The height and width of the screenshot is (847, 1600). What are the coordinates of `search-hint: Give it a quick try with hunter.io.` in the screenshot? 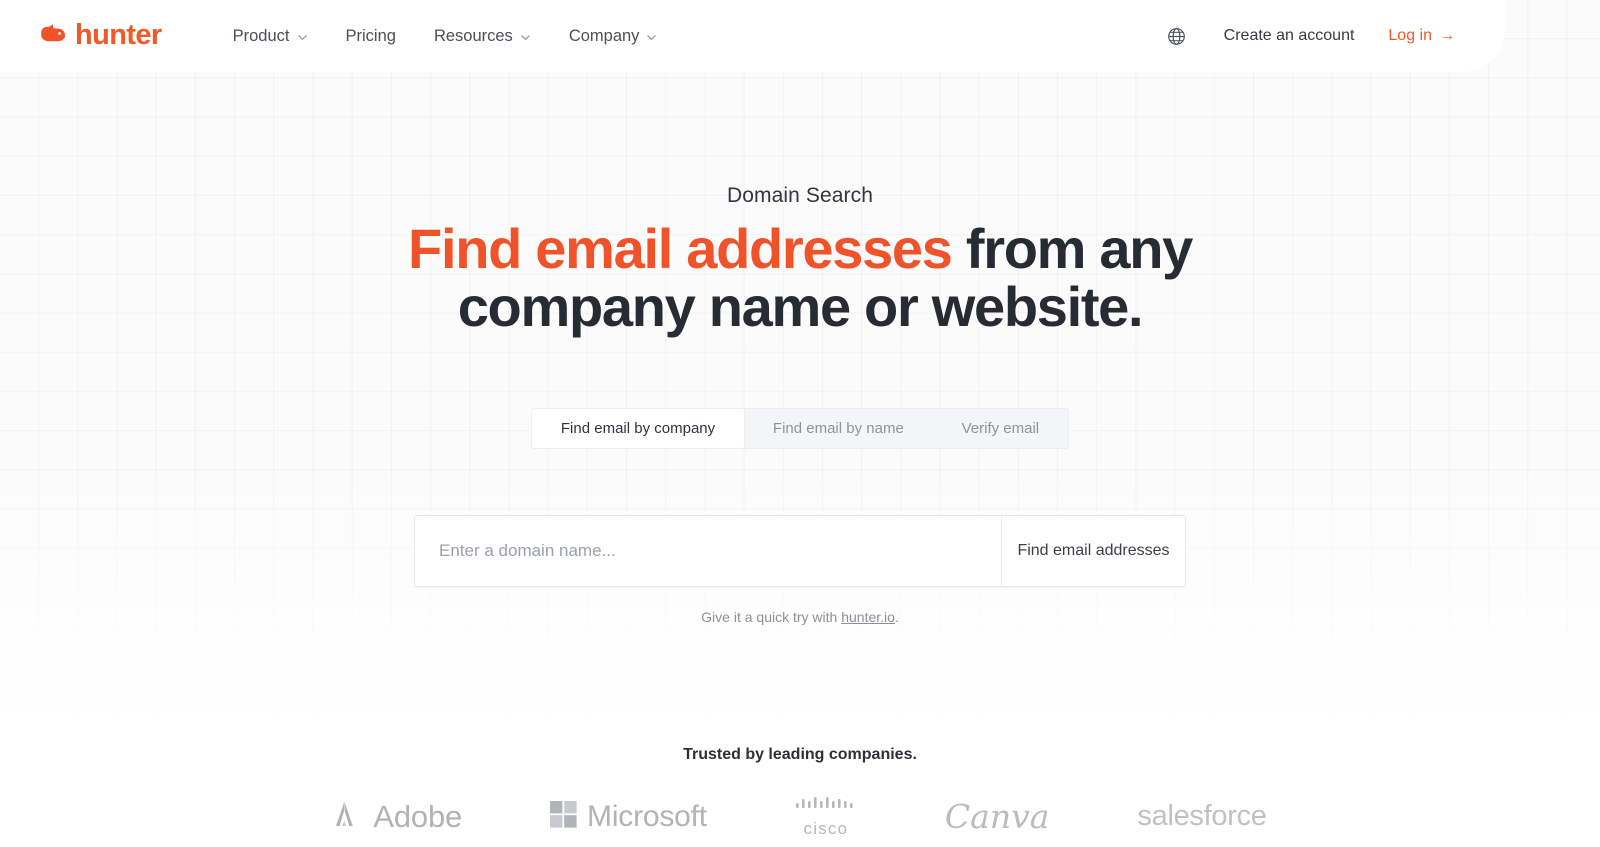 It's located at (800, 617).